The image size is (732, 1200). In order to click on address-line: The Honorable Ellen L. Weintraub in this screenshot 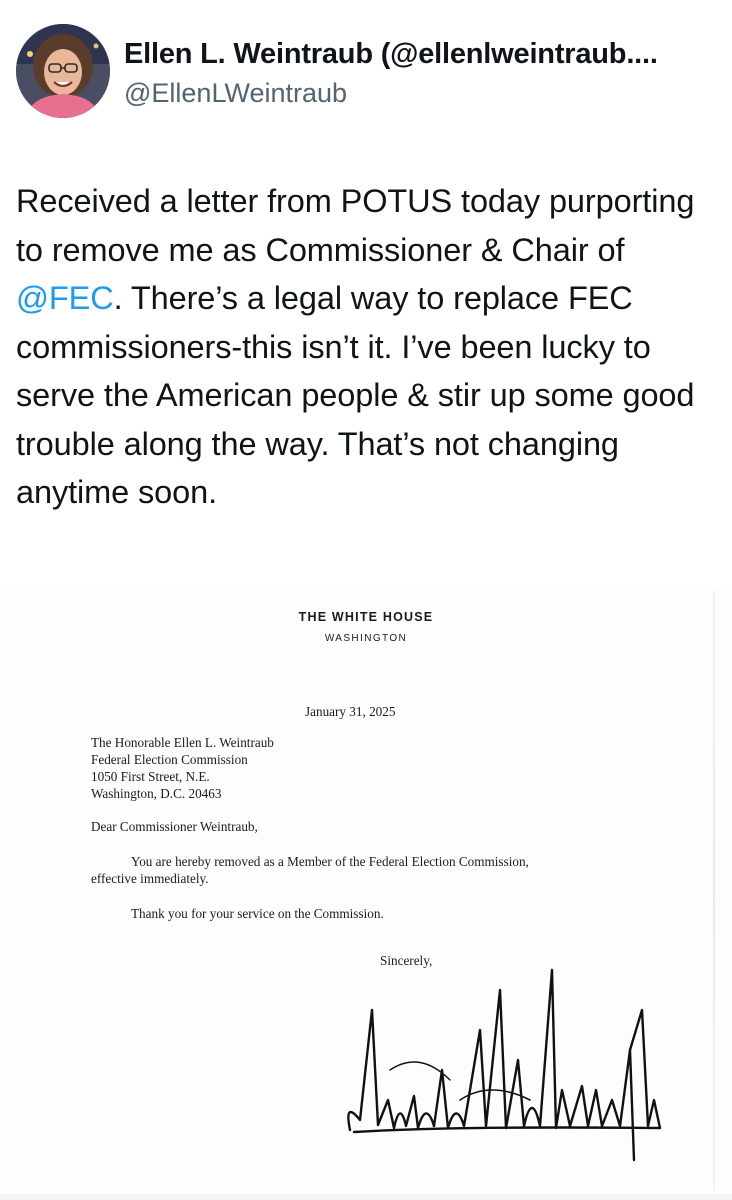, I will do `click(182, 742)`.